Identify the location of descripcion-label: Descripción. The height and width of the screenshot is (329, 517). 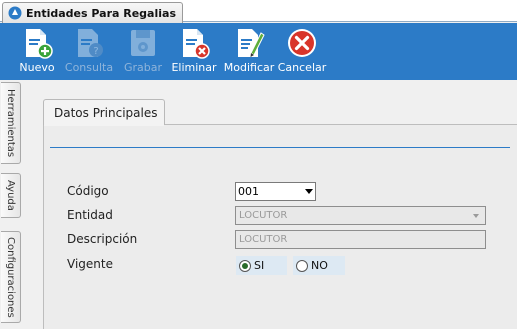
(102, 239).